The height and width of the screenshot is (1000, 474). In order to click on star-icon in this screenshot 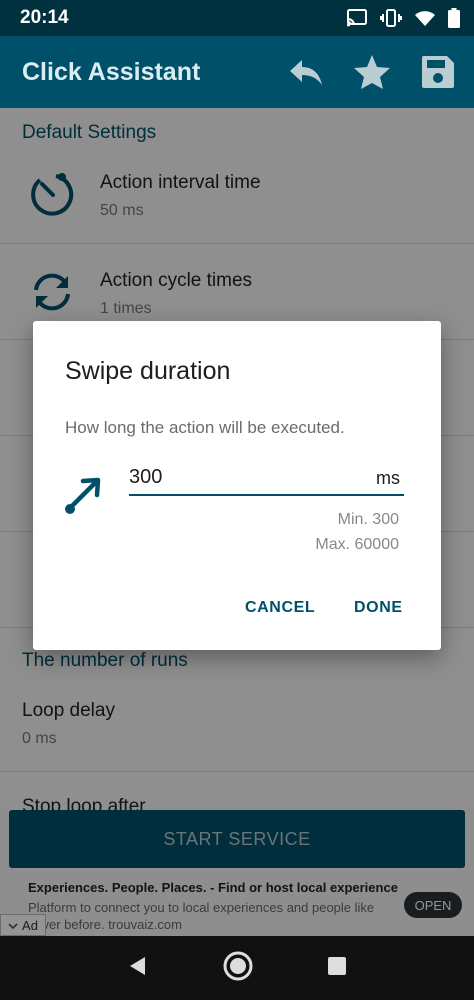, I will do `click(372, 72)`.